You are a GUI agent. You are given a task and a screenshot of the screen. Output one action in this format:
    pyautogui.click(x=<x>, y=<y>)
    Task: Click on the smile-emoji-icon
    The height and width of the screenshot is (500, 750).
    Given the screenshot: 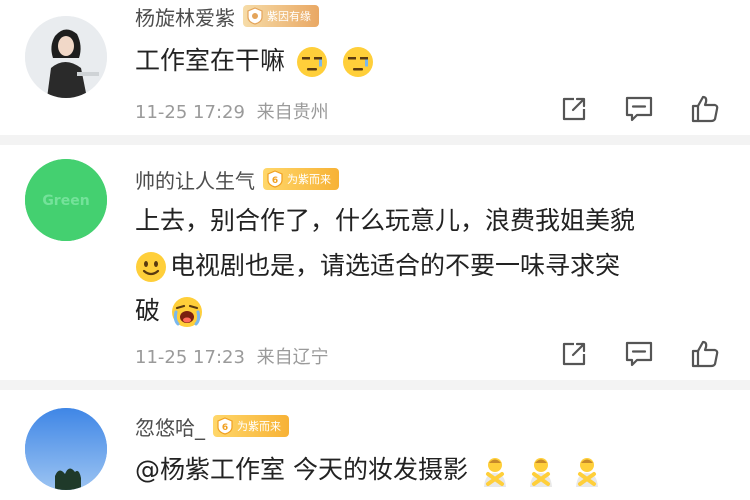 What is the action you would take?
    pyautogui.click(x=151, y=267)
    